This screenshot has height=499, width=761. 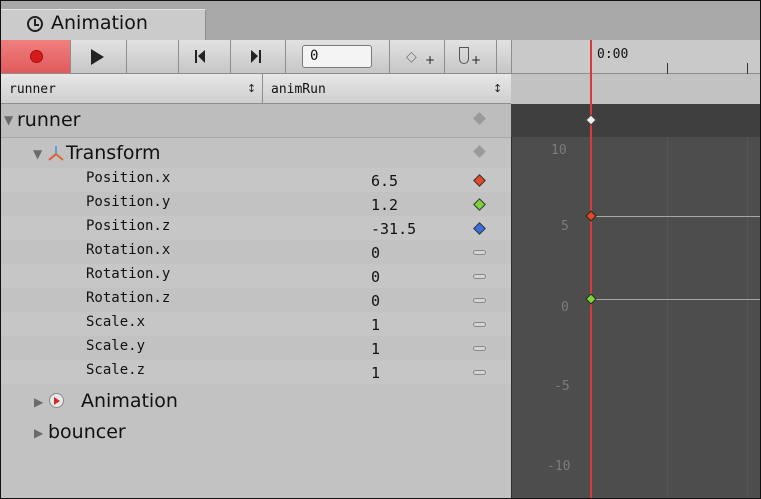 I want to click on record-icon, so click(x=36, y=56).